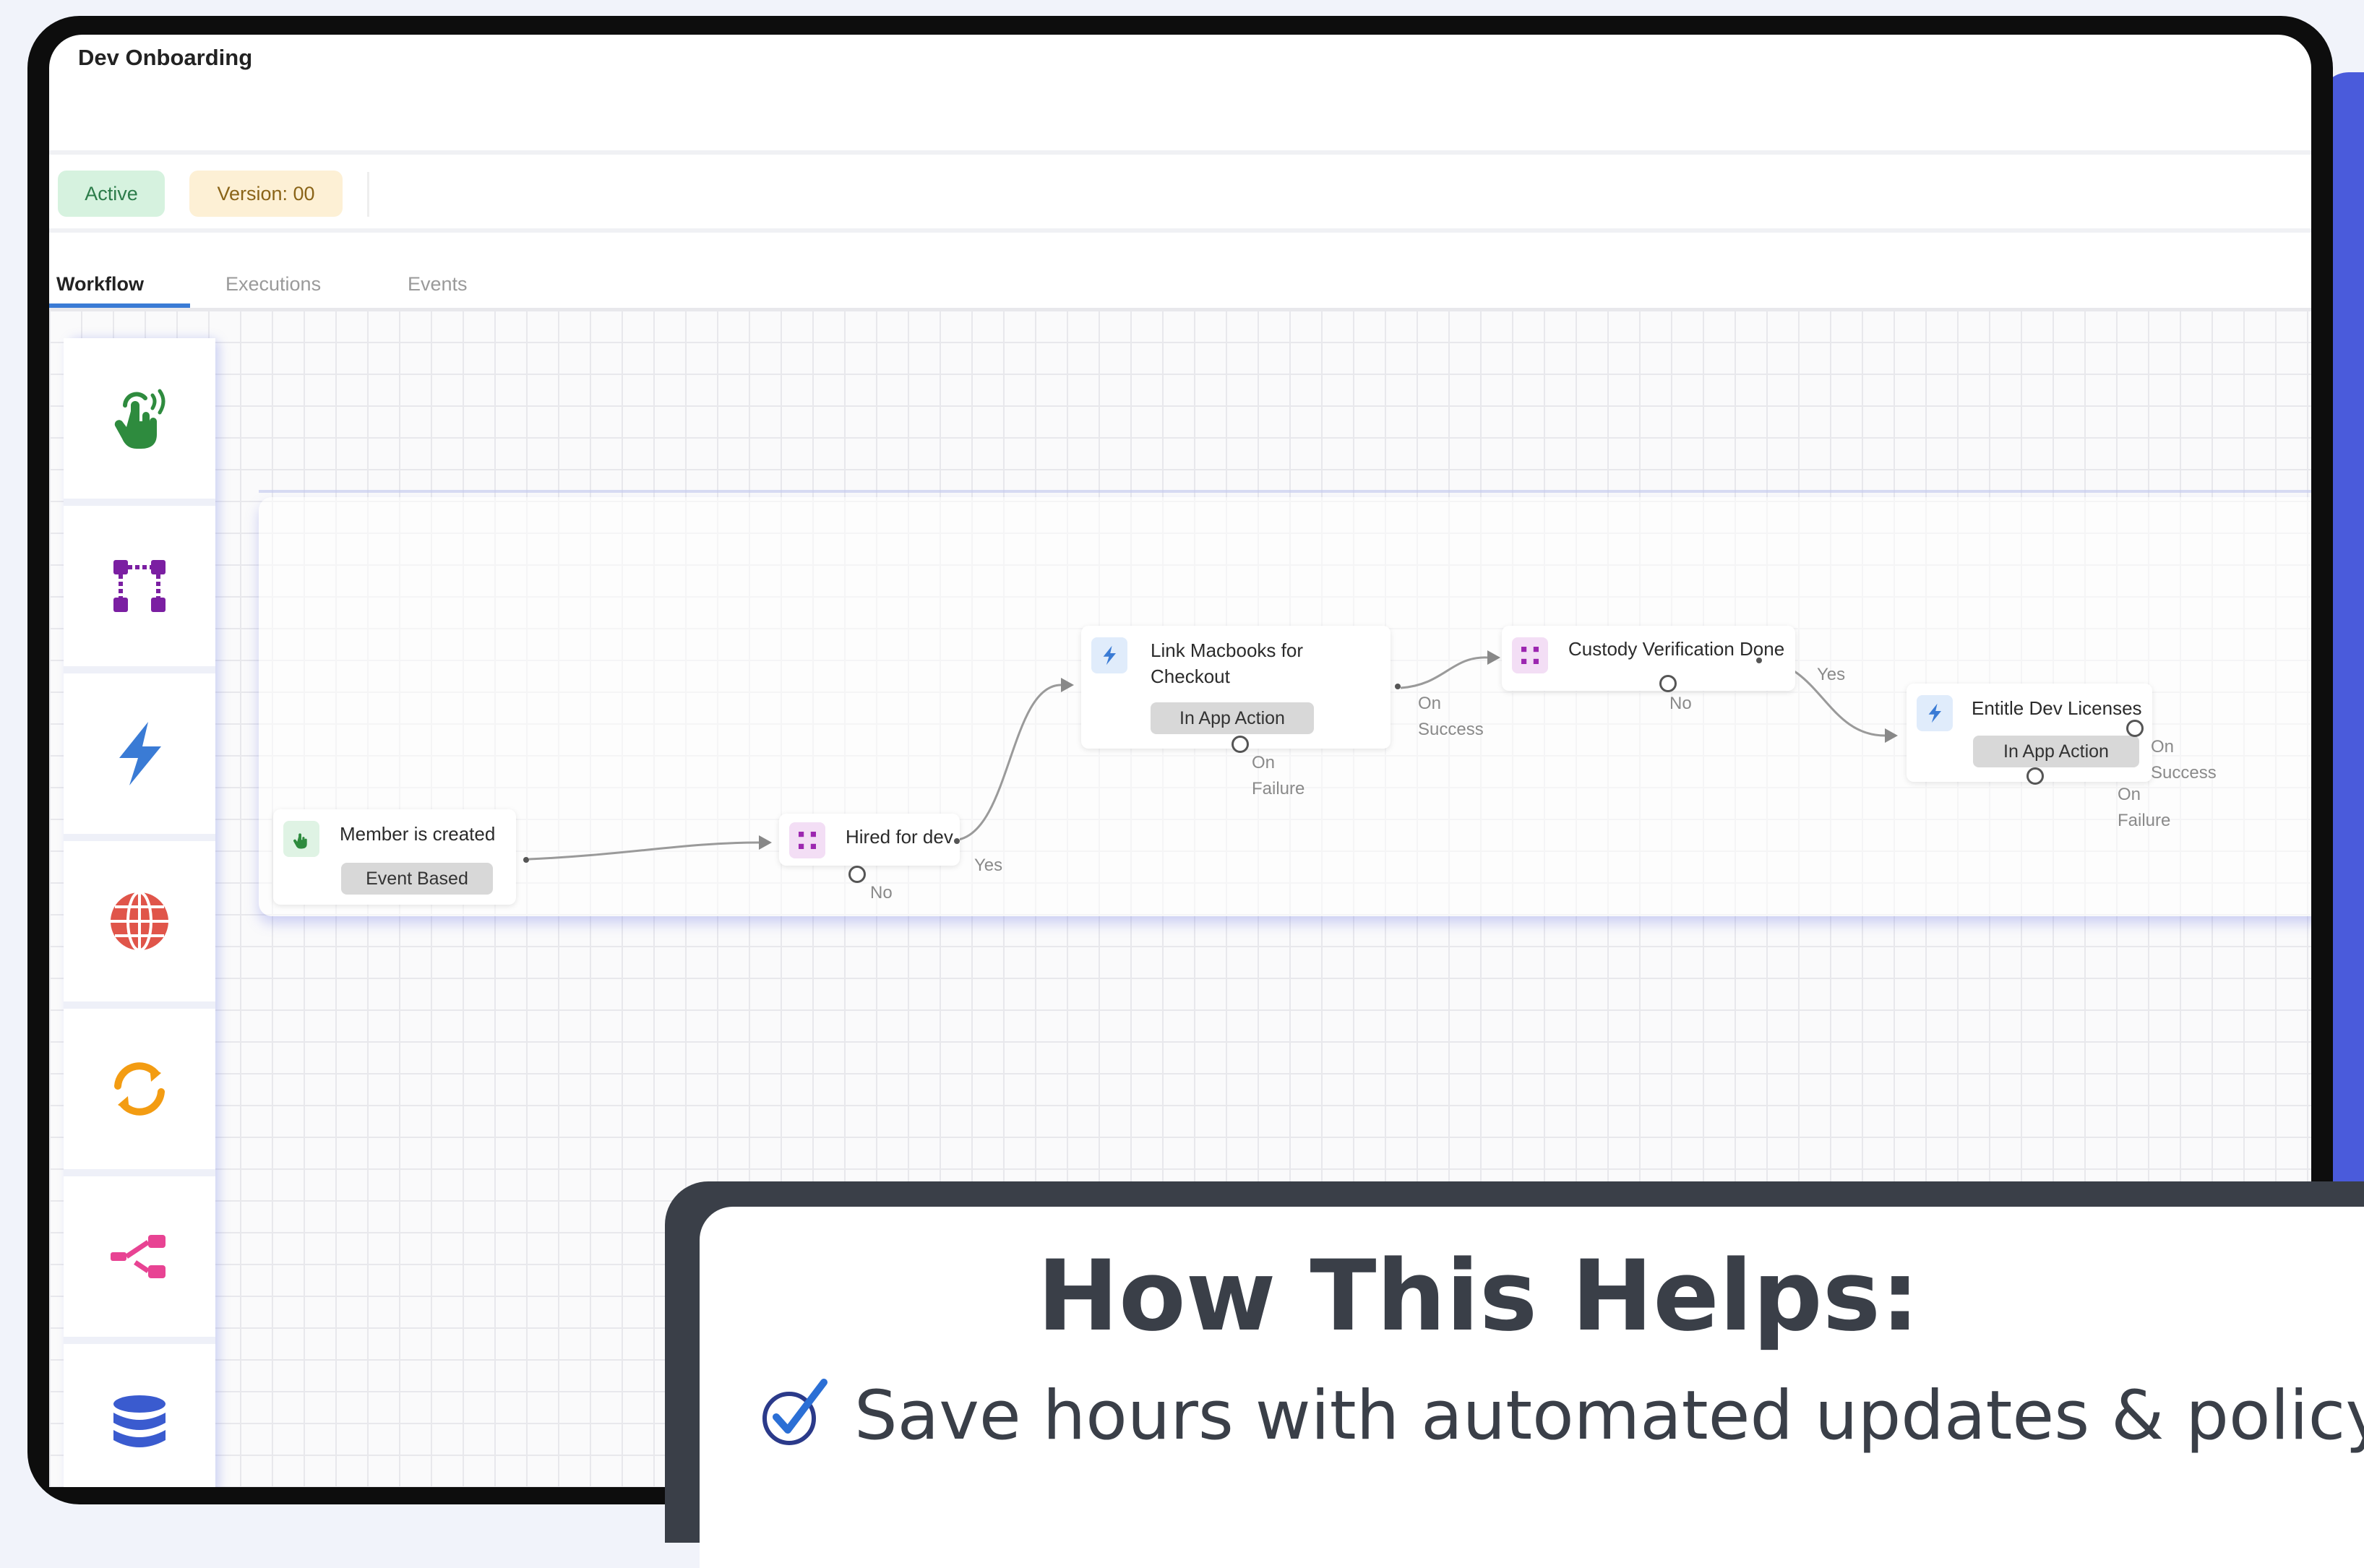 This screenshot has width=2364, height=1568. I want to click on trigger-type-badge: Event Based, so click(417, 879).